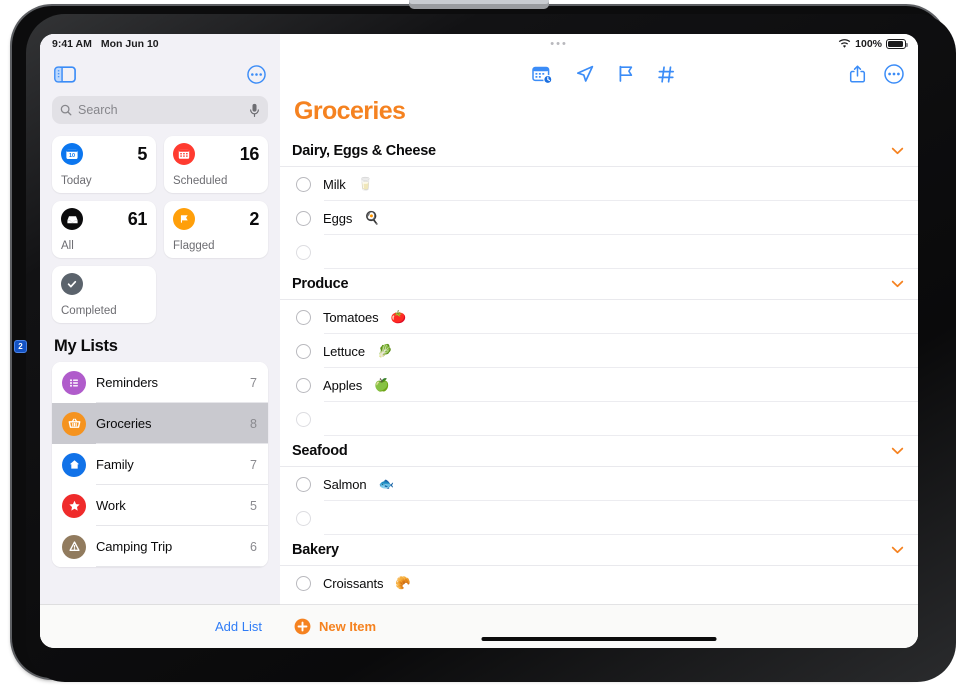 This screenshot has height=692, width=958. Describe the element at coordinates (104, 229) in the screenshot. I see `smart-card-all: 61 All` at that location.